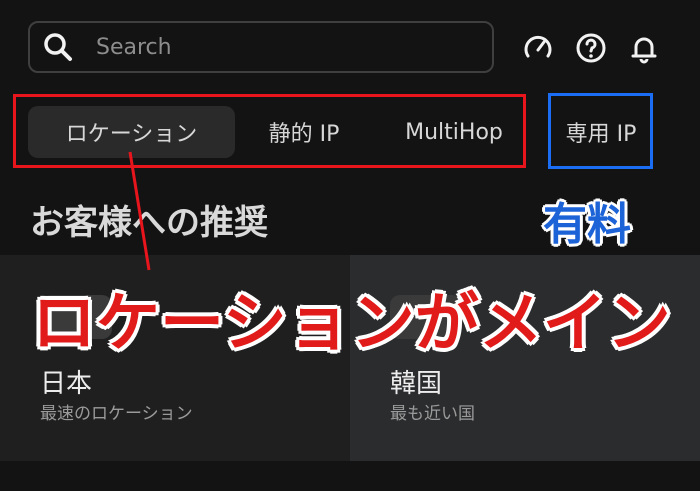 The image size is (700, 491). What do you see at coordinates (139, 211) in the screenshot?
I see `annotation-pointer-line` at bounding box center [139, 211].